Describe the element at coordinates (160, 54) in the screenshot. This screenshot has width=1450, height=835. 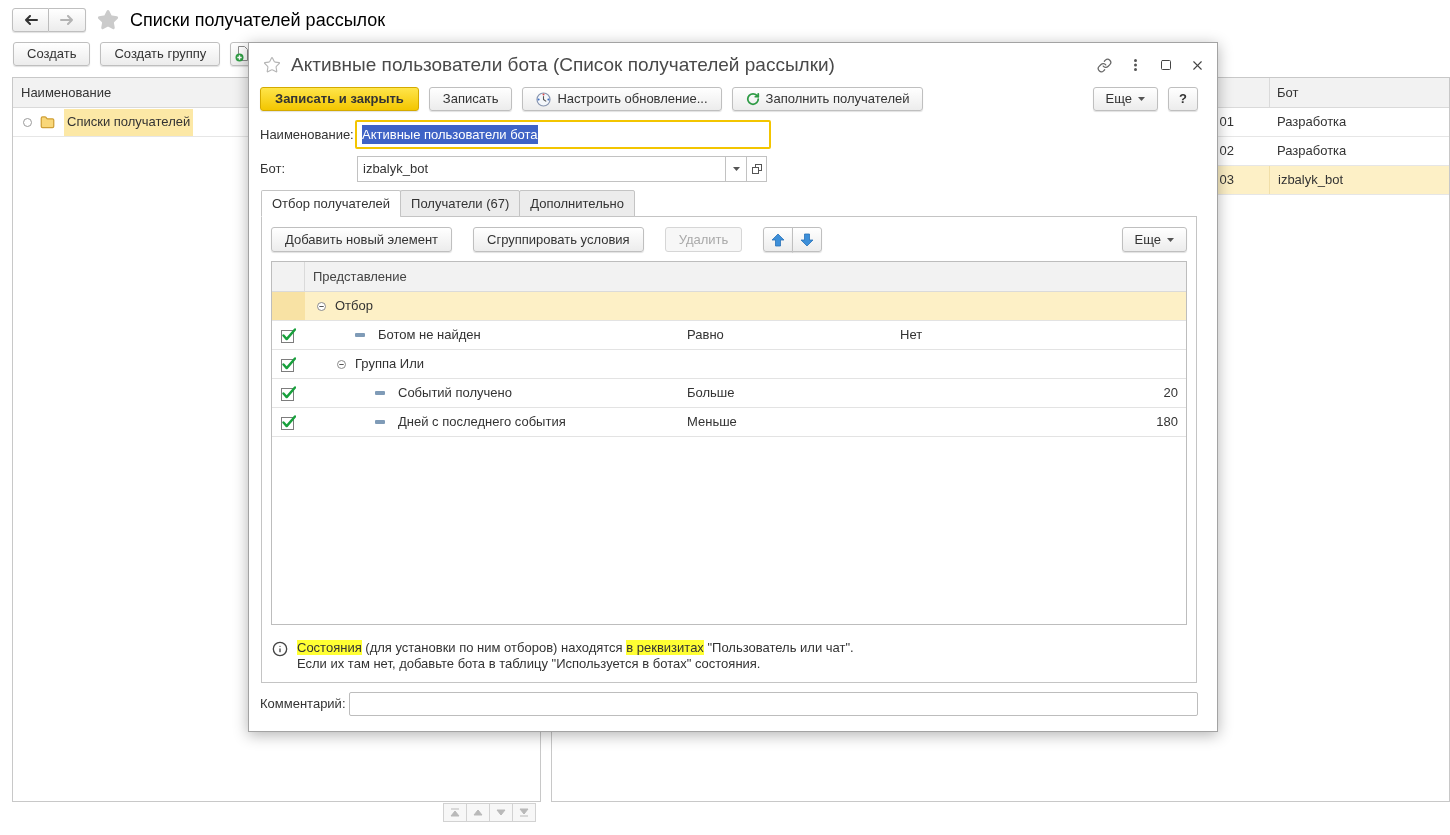
I see `toolbar-button: Создать группу` at that location.